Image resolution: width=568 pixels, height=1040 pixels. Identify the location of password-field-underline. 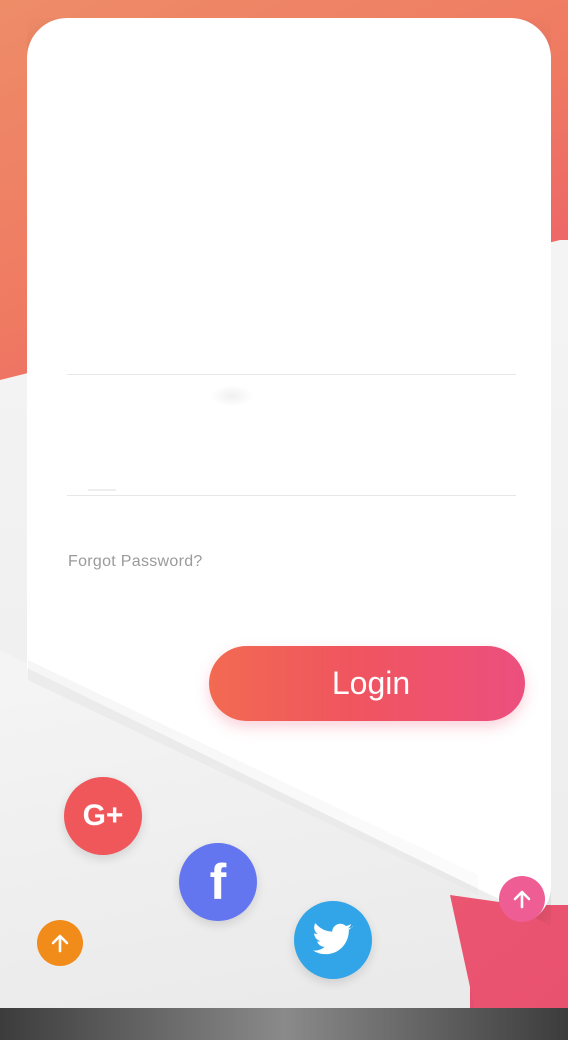
(291, 495).